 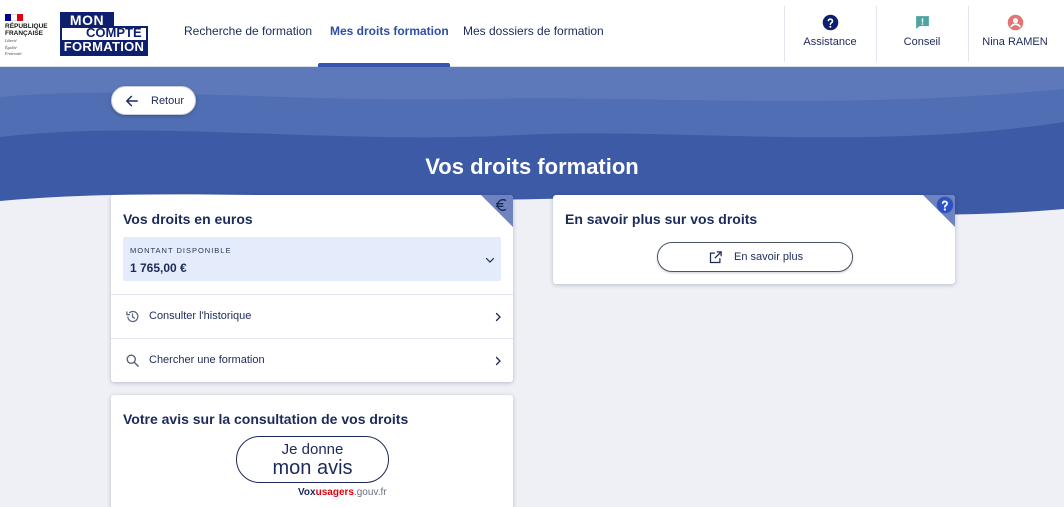 What do you see at coordinates (132, 101) in the screenshot?
I see `arrow-left-icon` at bounding box center [132, 101].